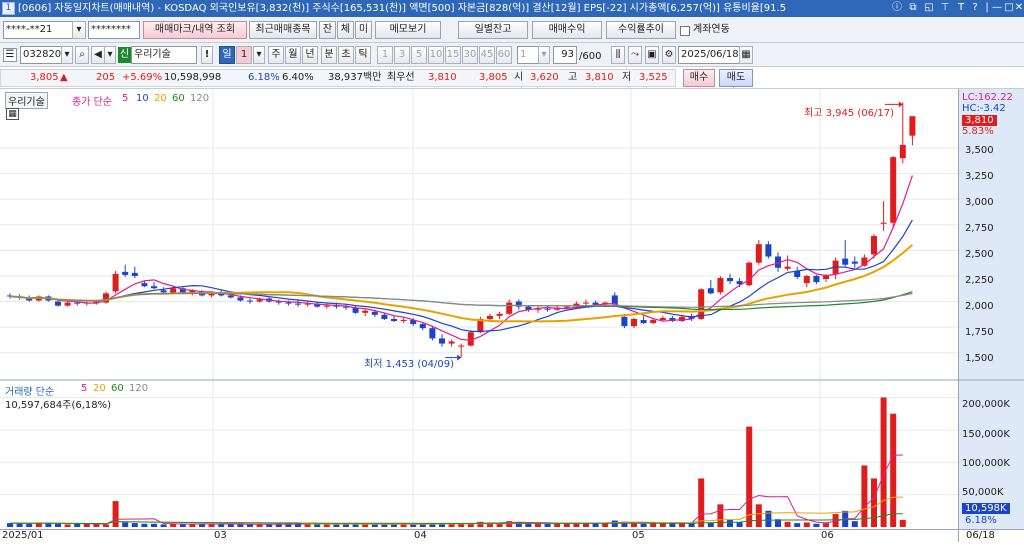 The width and height of the screenshot is (1024, 545). Describe the element at coordinates (669, 55) in the screenshot. I see `settings-icon: ⚙` at that location.